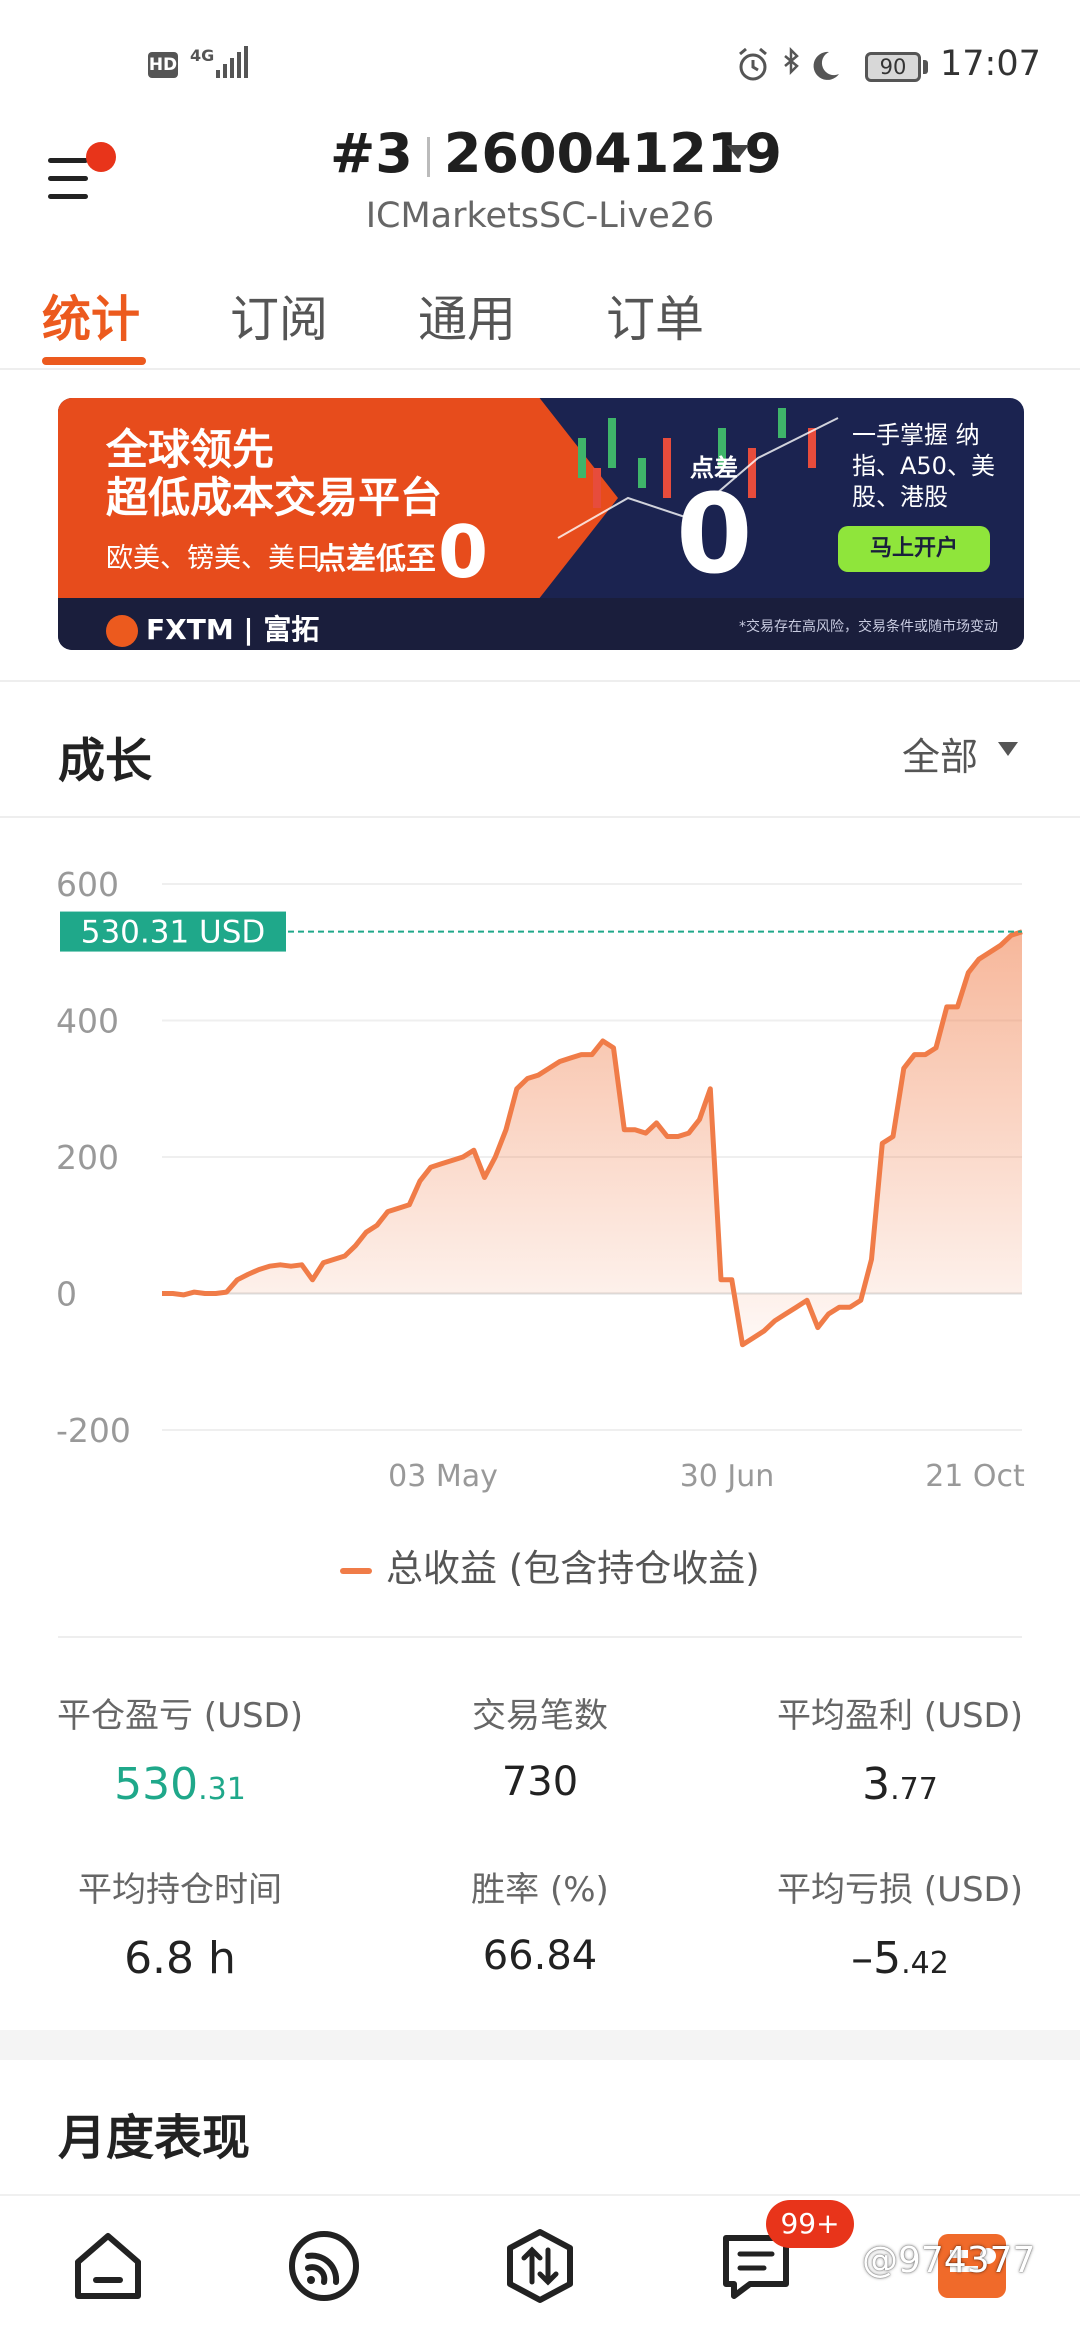 This screenshot has width=1080, height=2340. What do you see at coordinates (324, 2266) in the screenshot?
I see `signal-icon` at bounding box center [324, 2266].